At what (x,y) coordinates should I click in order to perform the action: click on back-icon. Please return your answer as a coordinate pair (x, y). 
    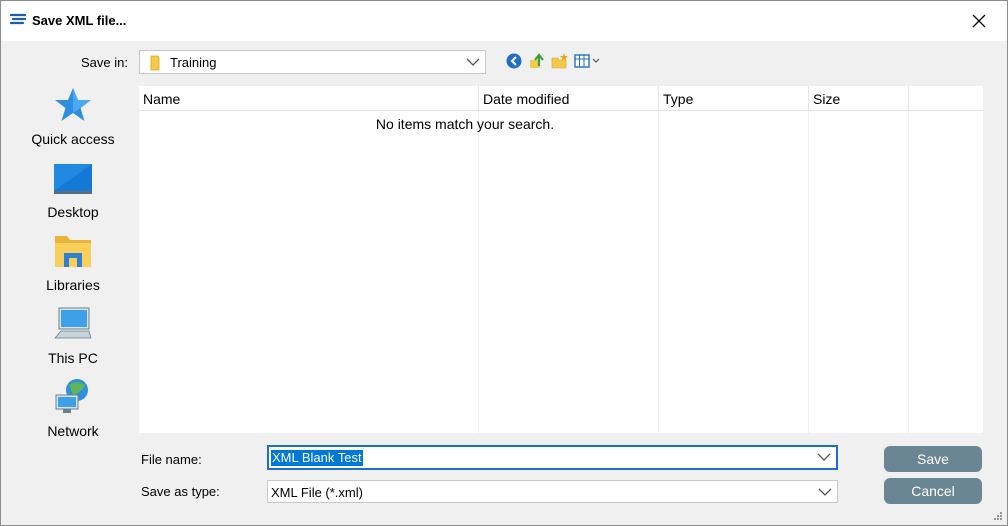
    Looking at the image, I should click on (514, 61).